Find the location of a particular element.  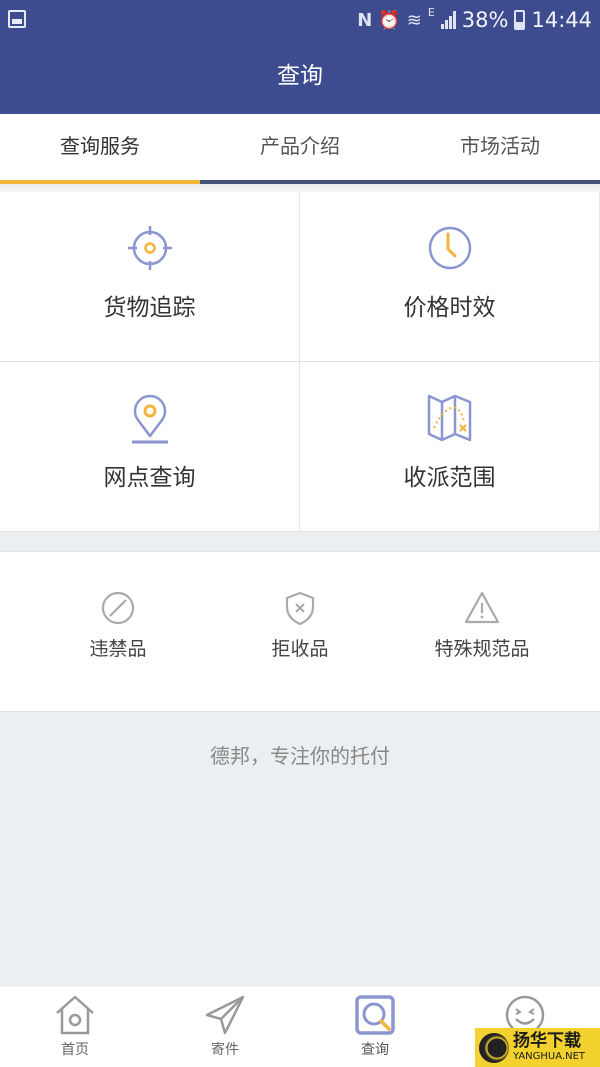

rule-label: 拒收品 is located at coordinates (300, 649).